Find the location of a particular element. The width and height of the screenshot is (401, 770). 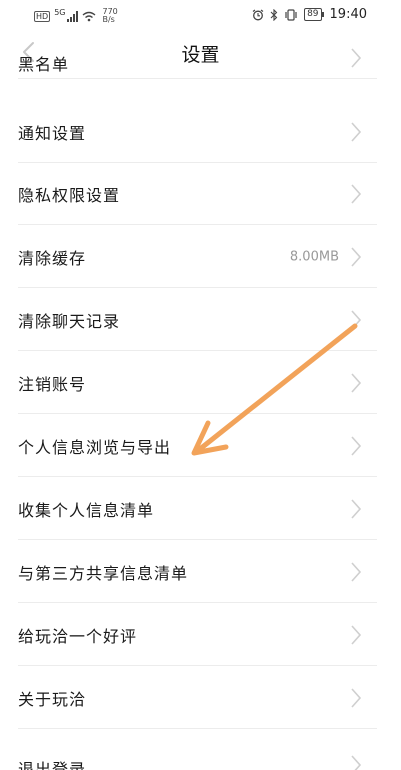

cache-size-value: 8.00MB is located at coordinates (314, 256).